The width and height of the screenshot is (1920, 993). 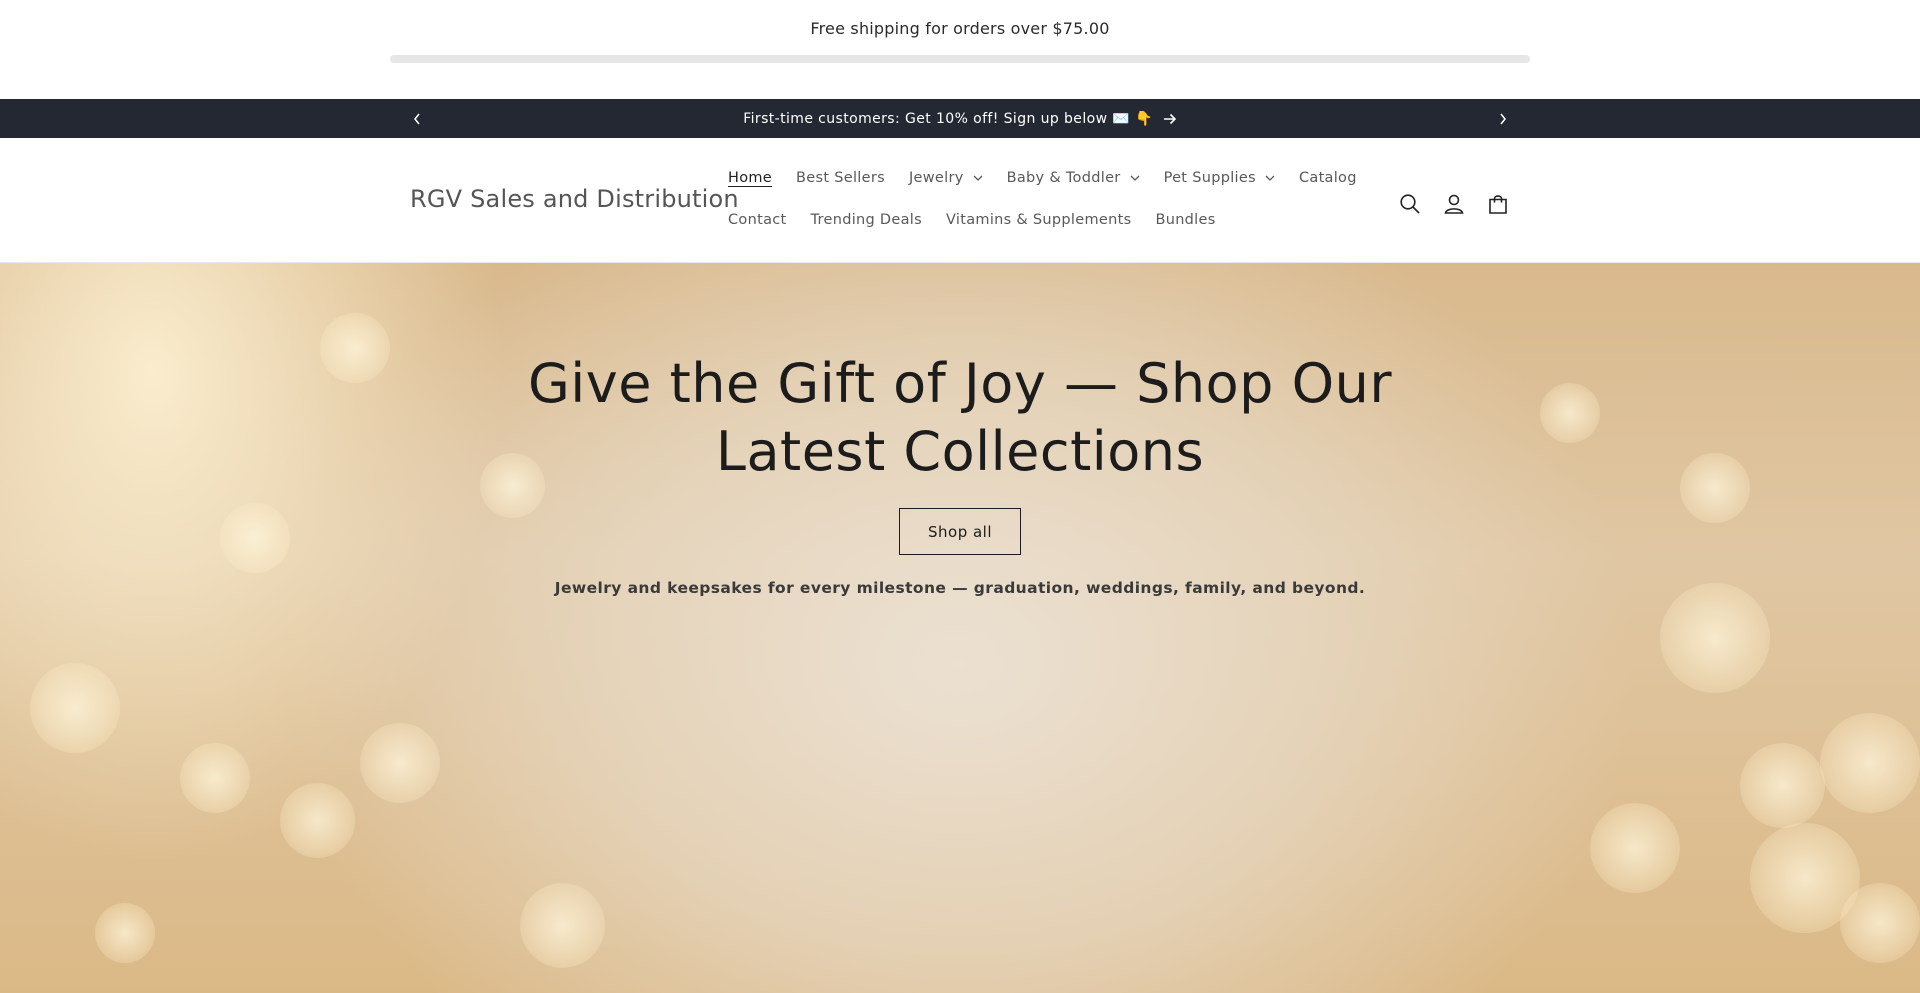 I want to click on nav-item-baby-toddler: Baby & Toddler, so click(x=1073, y=178).